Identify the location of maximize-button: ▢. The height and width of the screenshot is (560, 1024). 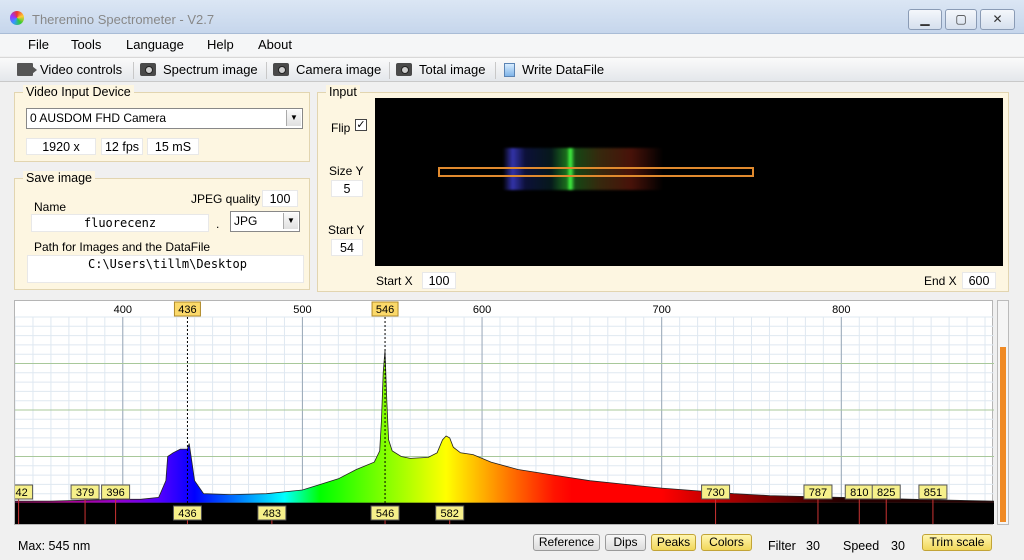
(961, 19).